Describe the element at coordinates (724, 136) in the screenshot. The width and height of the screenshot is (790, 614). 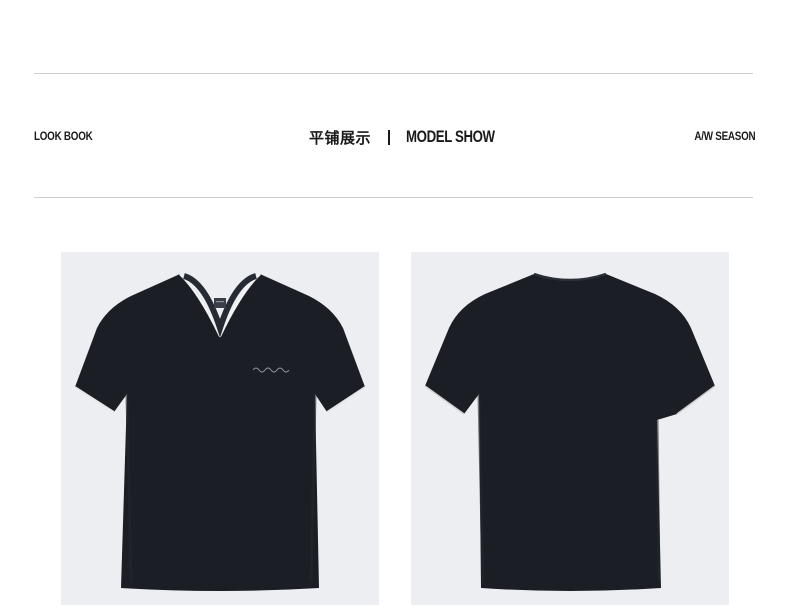
I see `season-label: A/W SEASON` at that location.